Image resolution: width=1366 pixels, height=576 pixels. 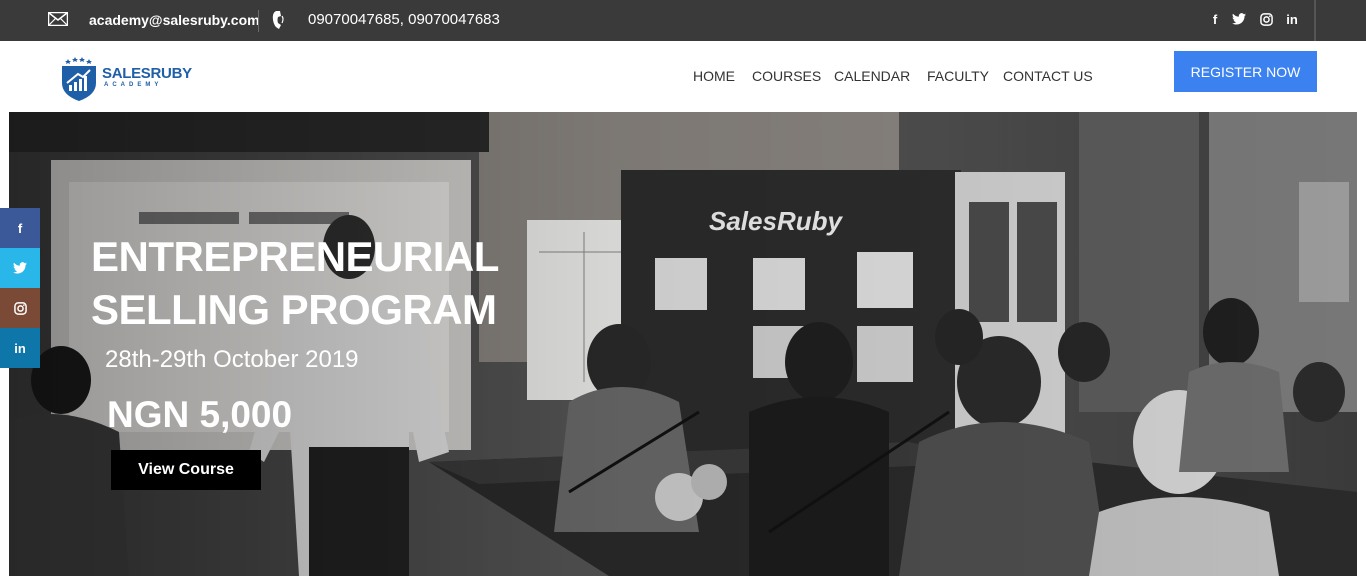 What do you see at coordinates (20, 308) in the screenshot?
I see `side-instagram-icon` at bounding box center [20, 308].